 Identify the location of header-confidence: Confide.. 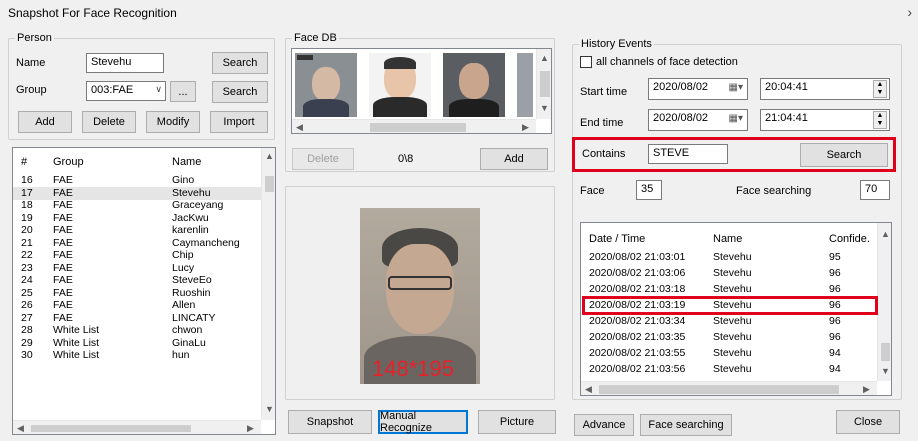
(849, 239).